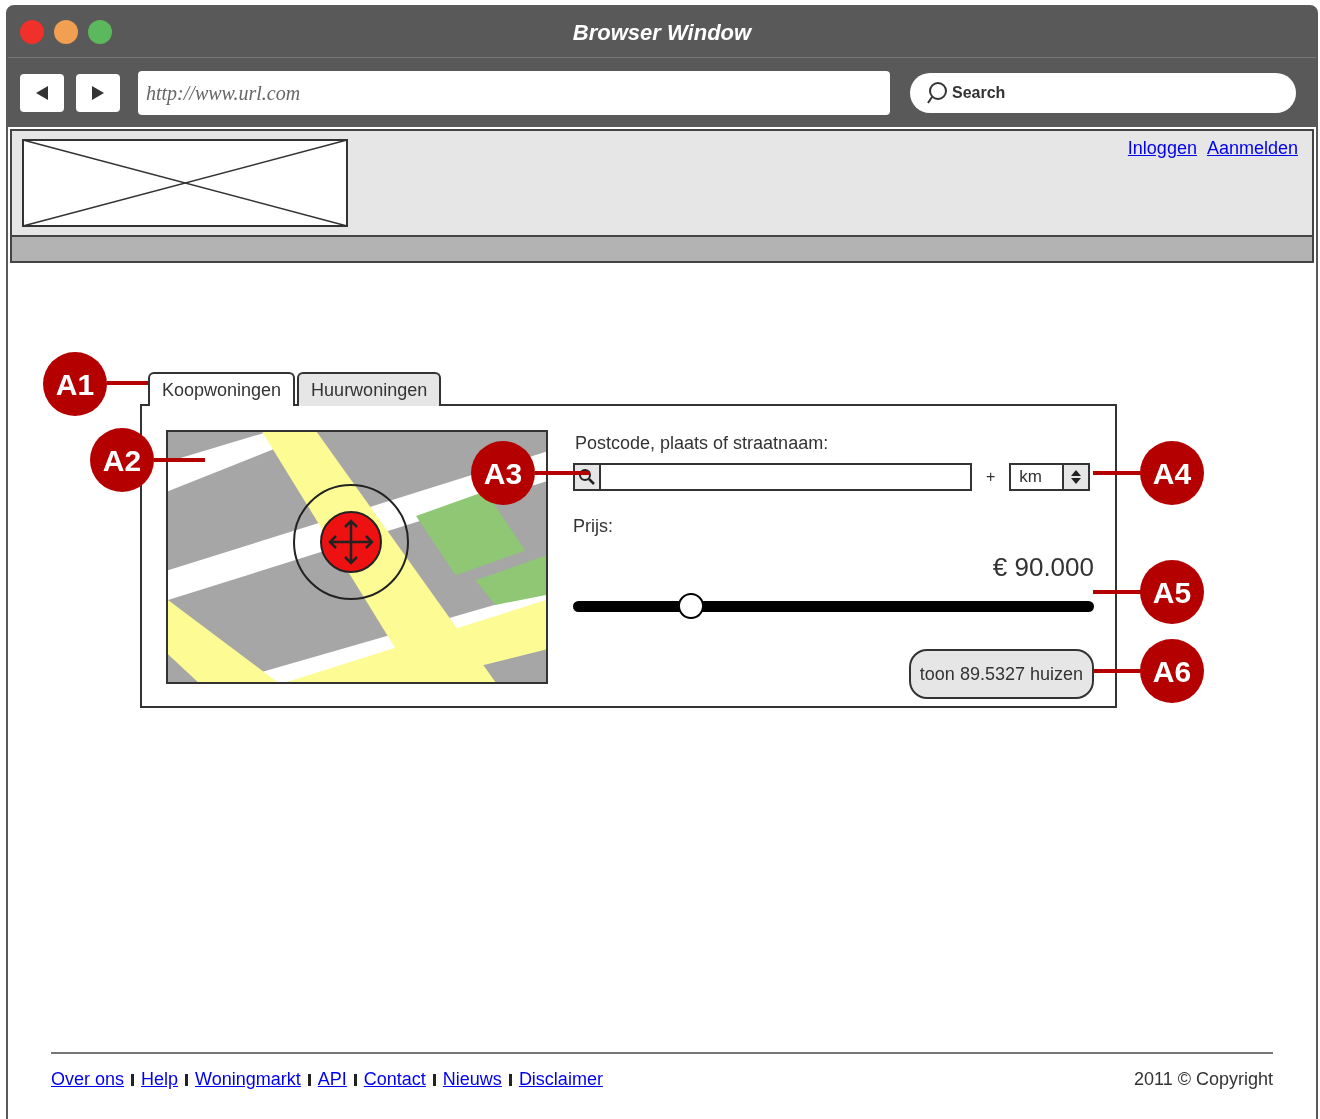  I want to click on copyright-text: 2011 © Copyright, so click(1203, 1079).